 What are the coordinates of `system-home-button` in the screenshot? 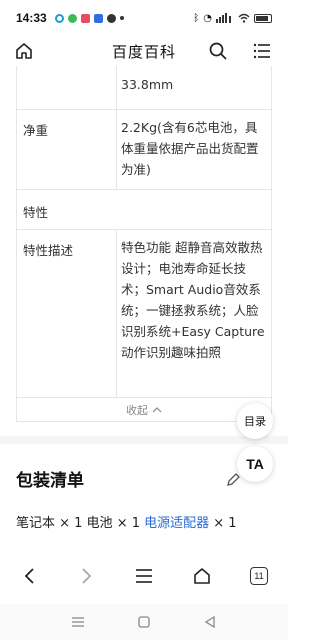 It's located at (144, 622).